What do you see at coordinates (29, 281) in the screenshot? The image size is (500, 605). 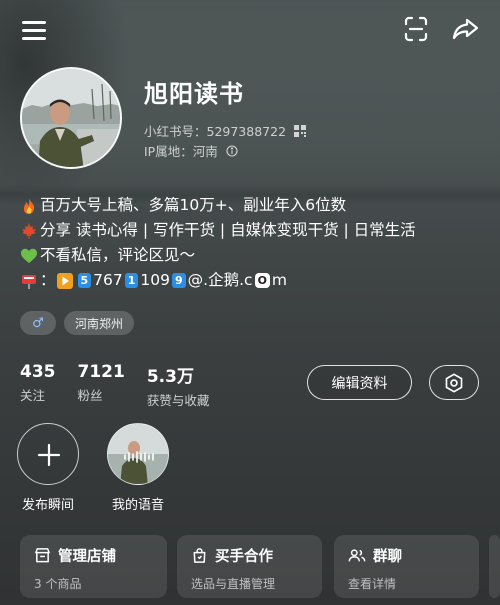 I see `mailbox-icon` at bounding box center [29, 281].